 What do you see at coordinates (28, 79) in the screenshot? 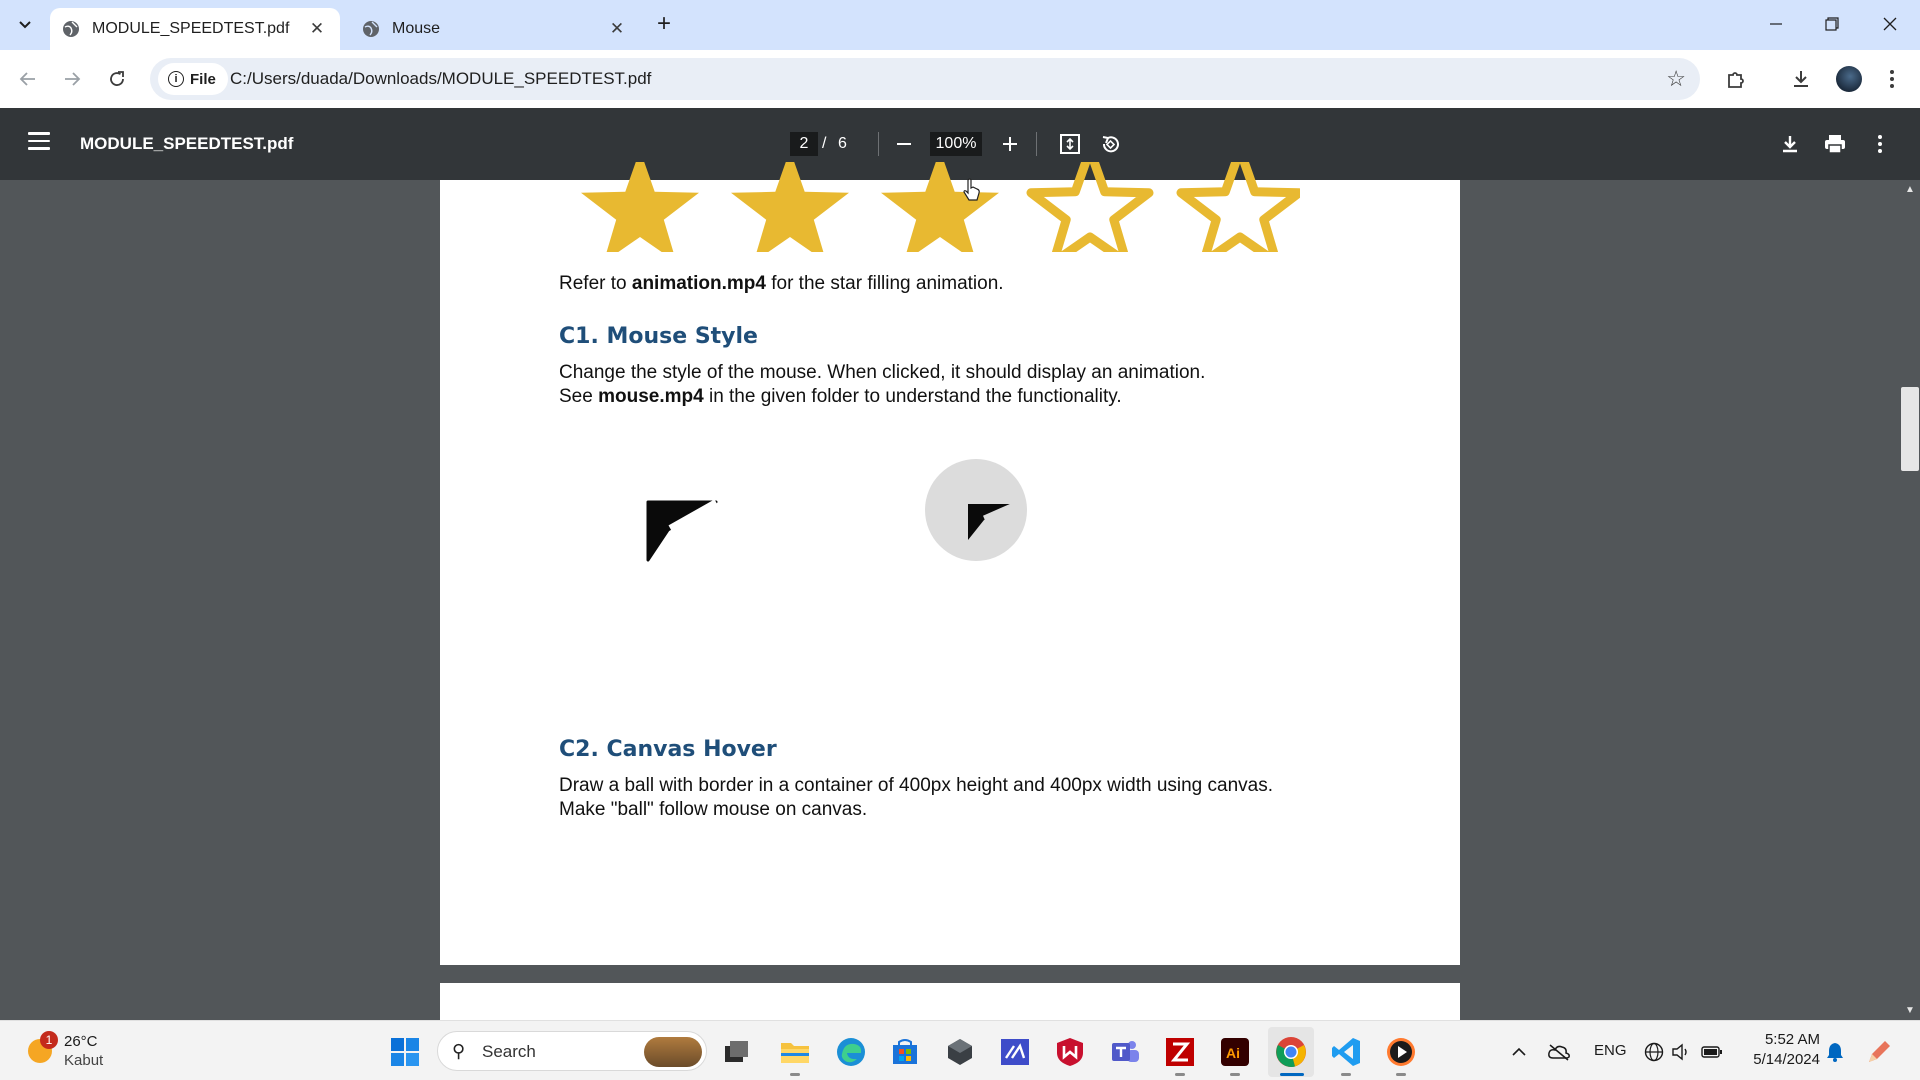
I see `back-icon` at bounding box center [28, 79].